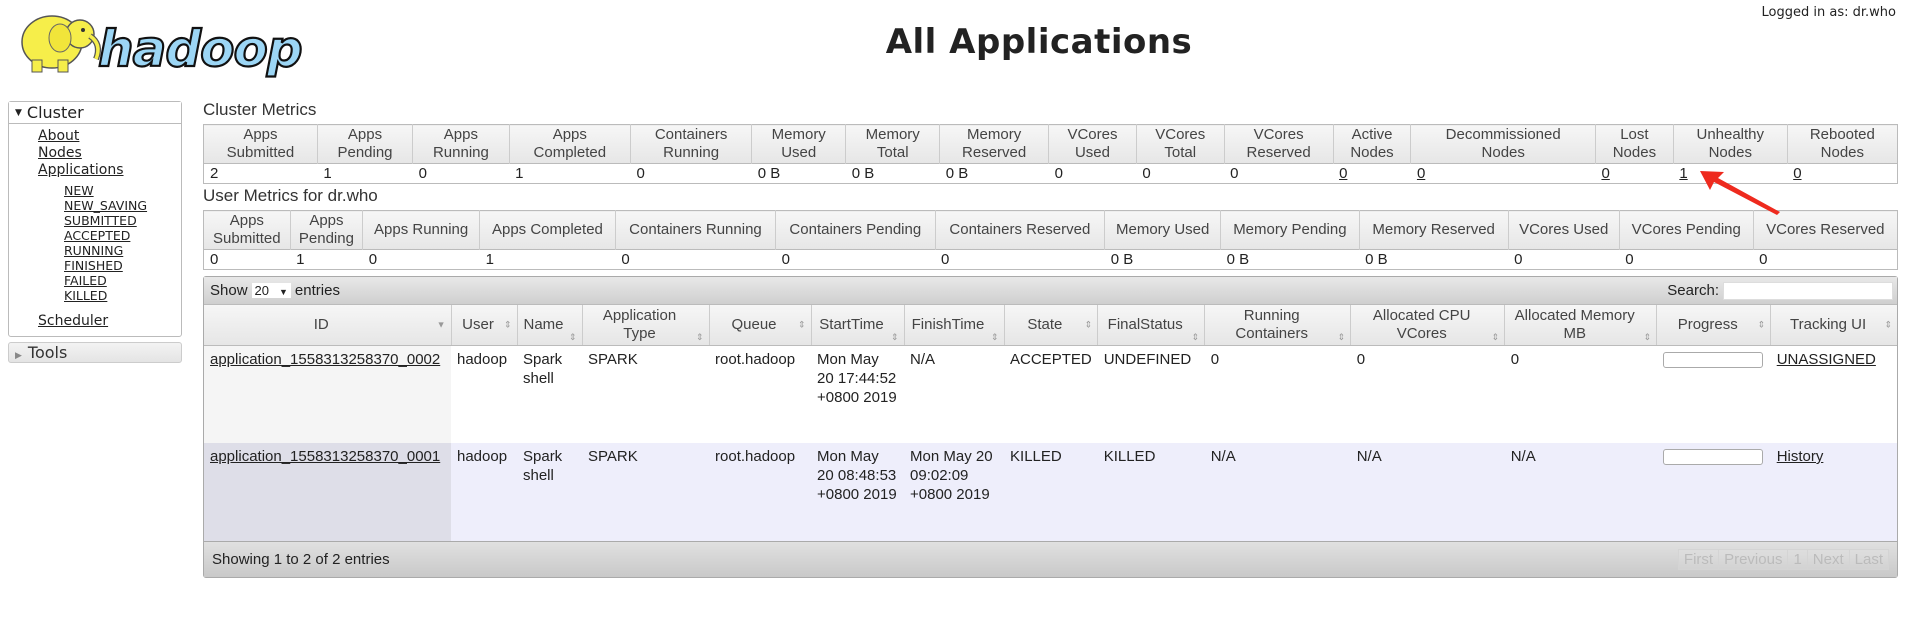  What do you see at coordinates (1427, 394) in the screenshot?
I see `cell-allocated-vcores: 0` at bounding box center [1427, 394].